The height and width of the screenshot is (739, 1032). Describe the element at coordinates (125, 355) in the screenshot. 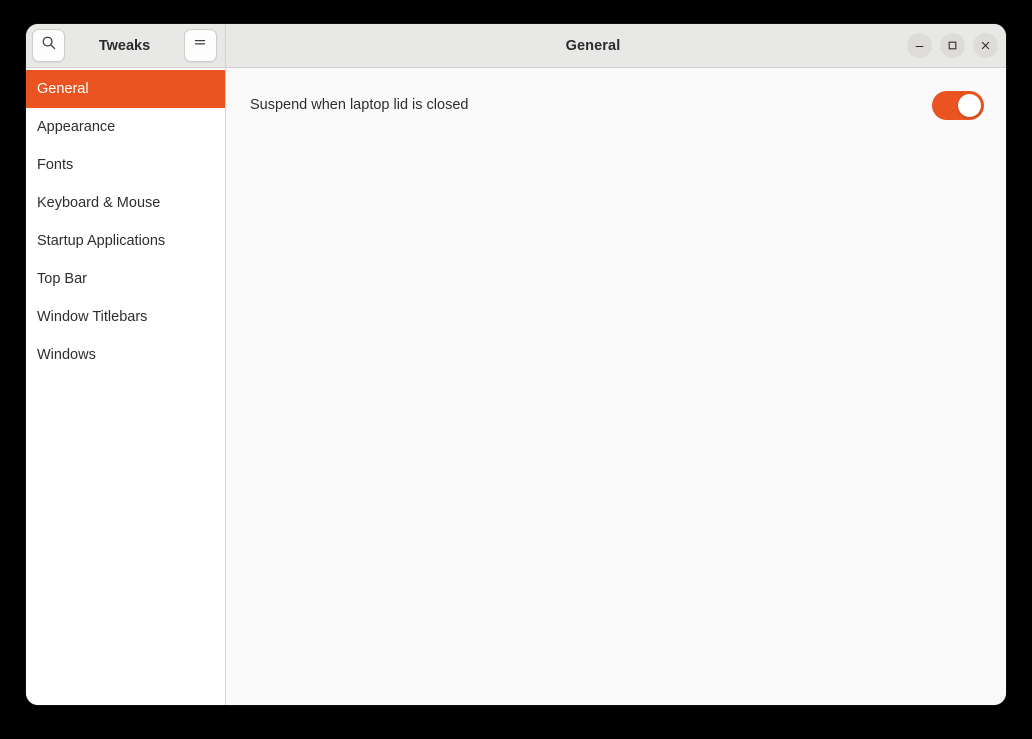

I see `sidebar-item-windows: Windows` at that location.